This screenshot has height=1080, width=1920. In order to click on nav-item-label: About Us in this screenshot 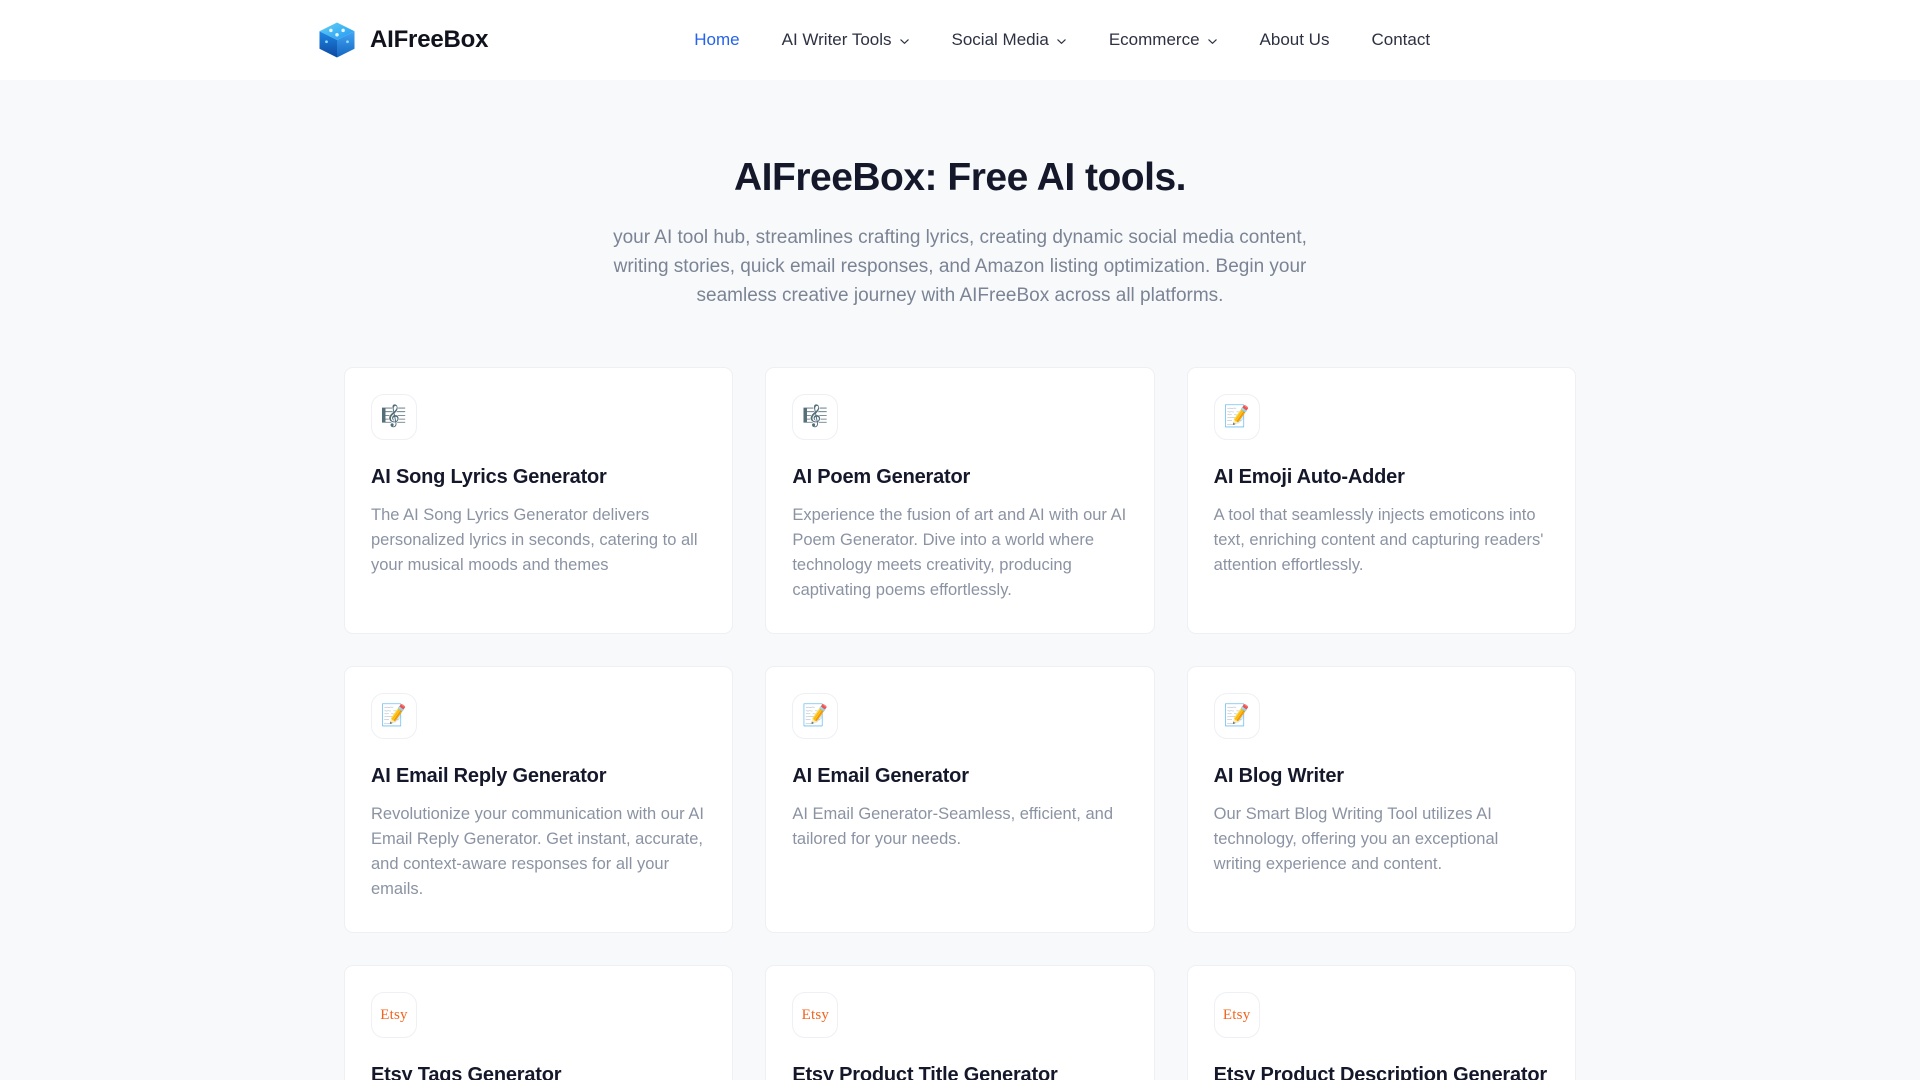, I will do `click(1294, 39)`.